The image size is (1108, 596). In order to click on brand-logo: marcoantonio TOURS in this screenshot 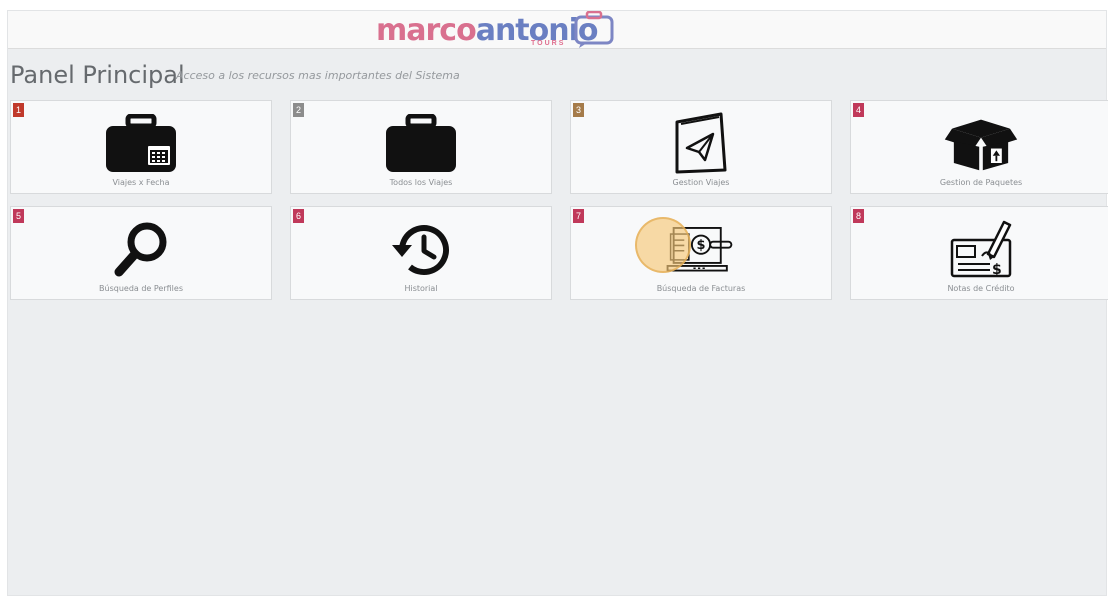, I will do `click(501, 30)`.